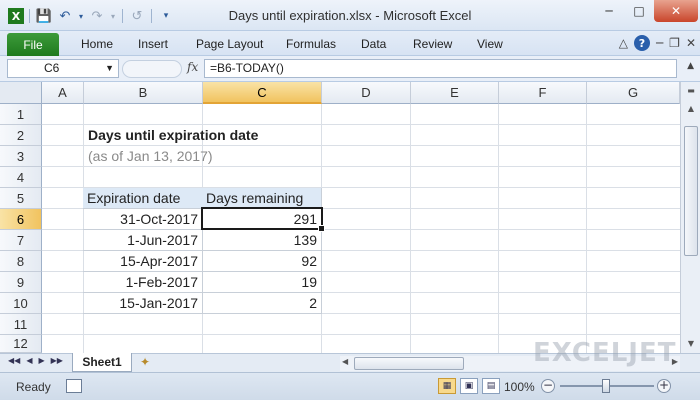 The height and width of the screenshot is (400, 700). What do you see at coordinates (21, 219) in the screenshot?
I see `row-header-6: 6` at bounding box center [21, 219].